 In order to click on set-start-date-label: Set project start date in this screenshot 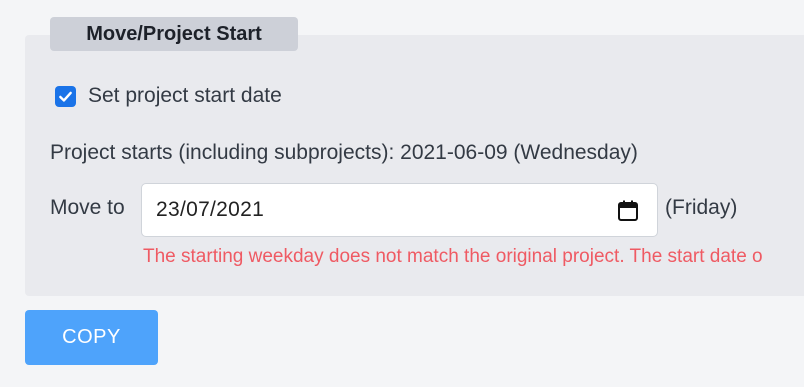, I will do `click(185, 96)`.